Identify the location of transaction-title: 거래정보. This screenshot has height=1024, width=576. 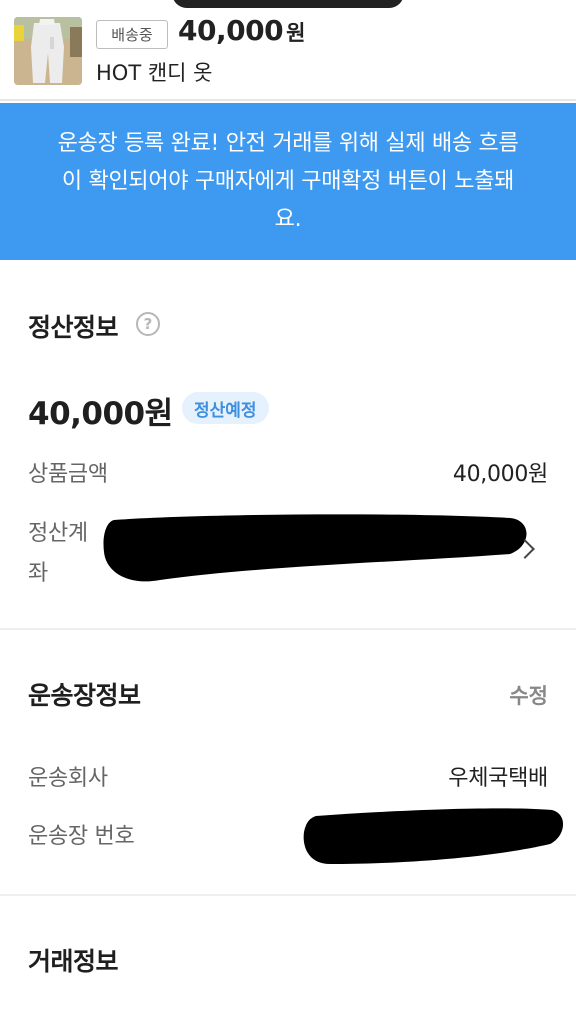
(73, 961).